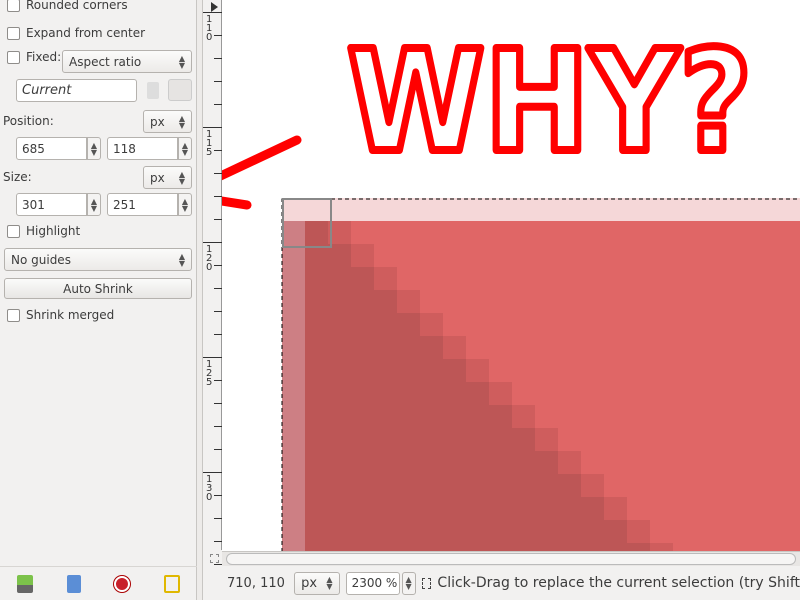 The image size is (800, 600). I want to click on restore-options-icon, so click(73, 583).